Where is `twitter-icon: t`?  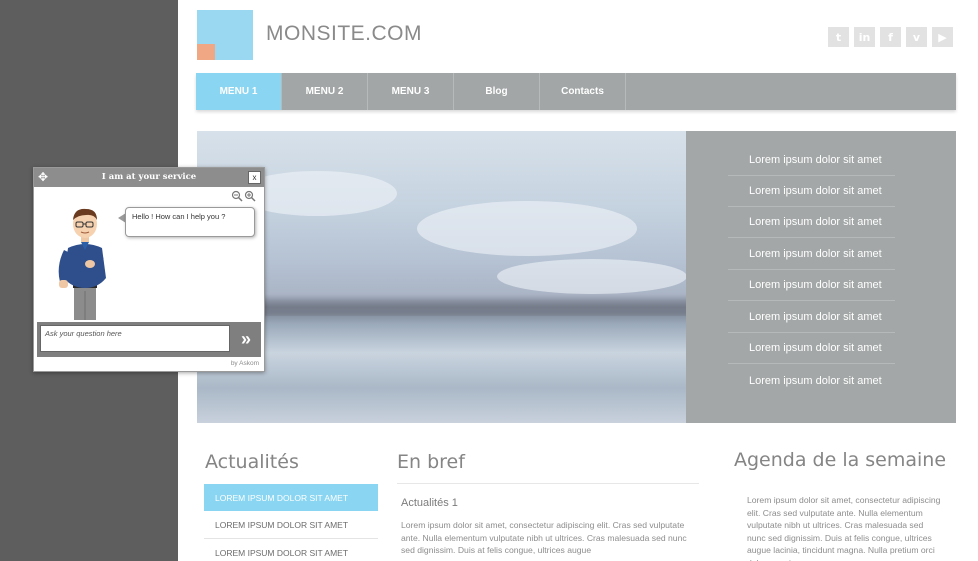
twitter-icon: t is located at coordinates (838, 37).